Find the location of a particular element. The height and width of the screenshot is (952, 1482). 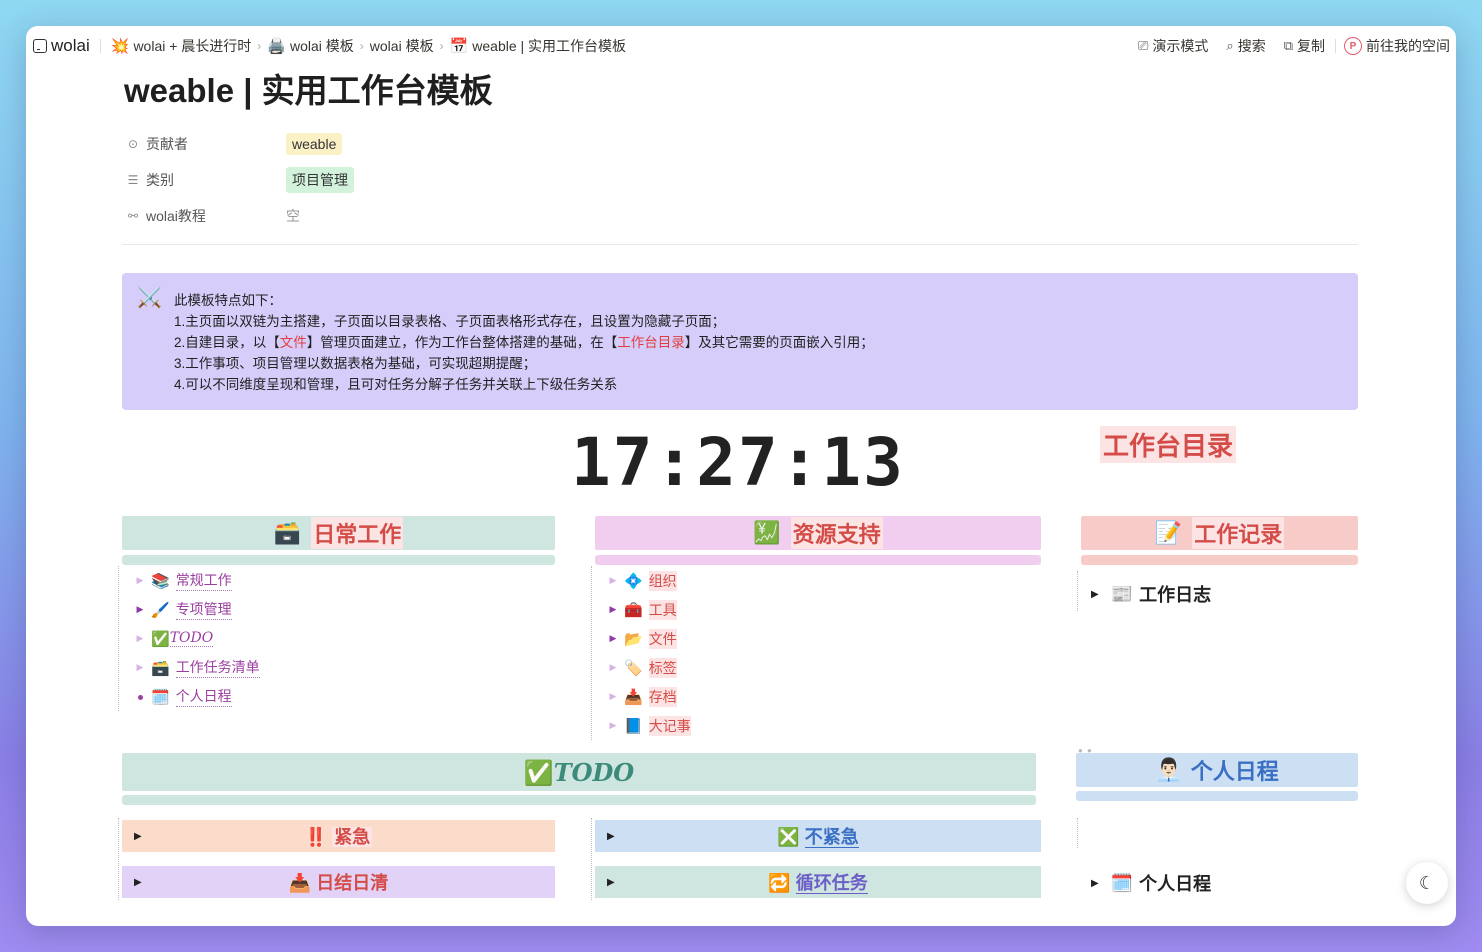

printer-icon: 🖨️ is located at coordinates (276, 46).